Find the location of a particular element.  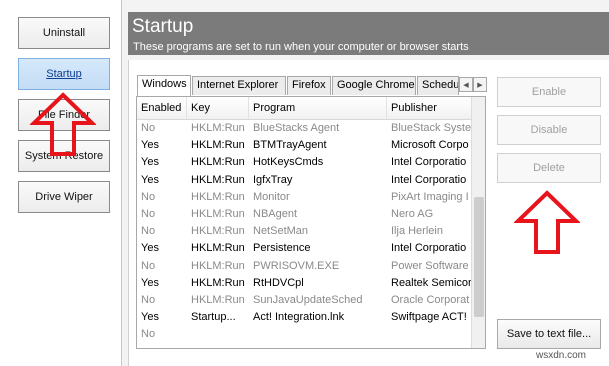

tab-windows: Windows is located at coordinates (164, 85).